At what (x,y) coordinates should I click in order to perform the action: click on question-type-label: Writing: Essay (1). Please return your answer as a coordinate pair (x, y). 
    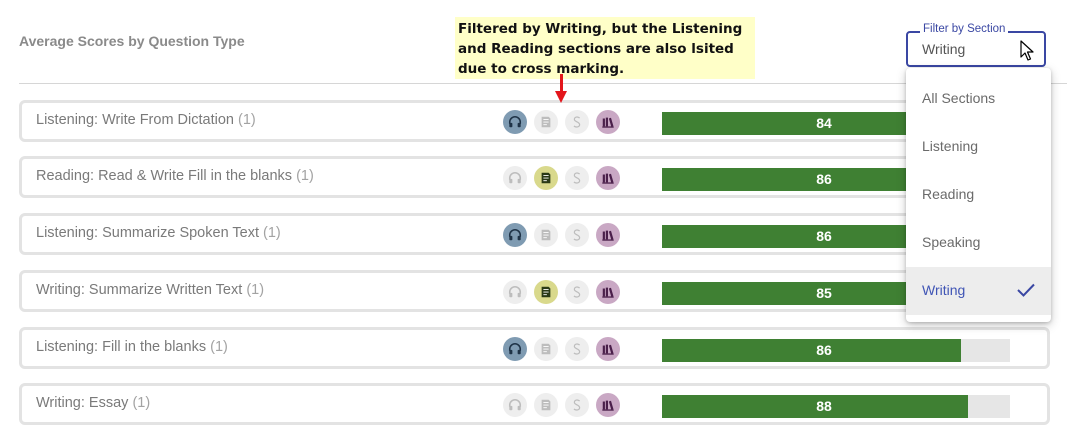
    Looking at the image, I should click on (93, 403).